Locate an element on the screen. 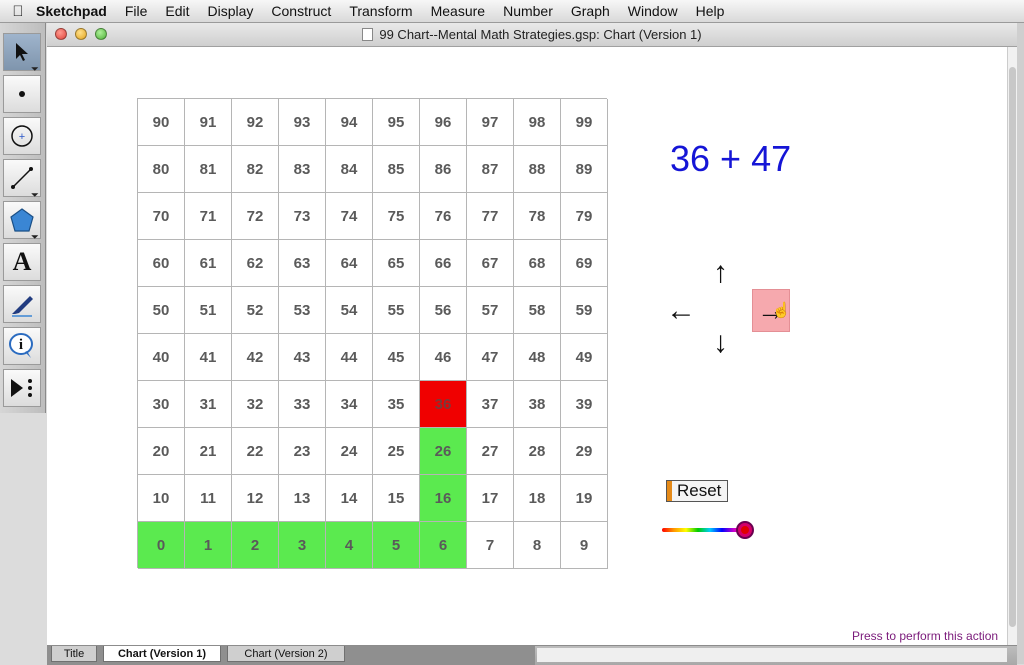  menu-number: Number is located at coordinates (528, 11).